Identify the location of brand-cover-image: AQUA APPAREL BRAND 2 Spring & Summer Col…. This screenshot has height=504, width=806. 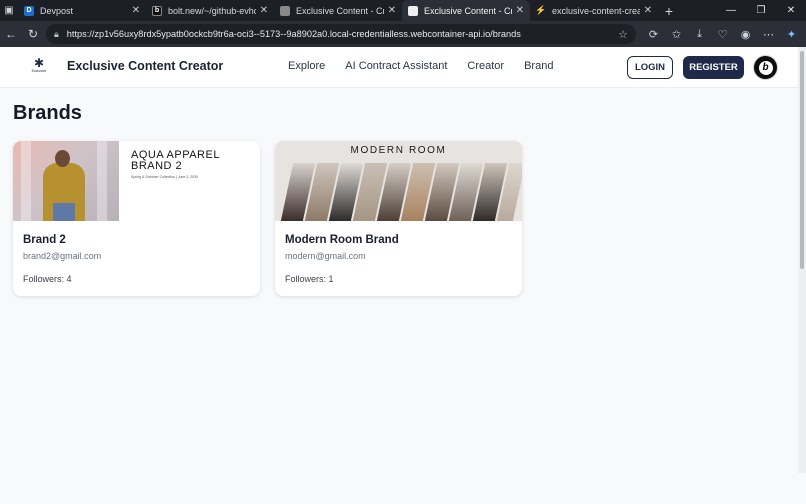
(136, 181).